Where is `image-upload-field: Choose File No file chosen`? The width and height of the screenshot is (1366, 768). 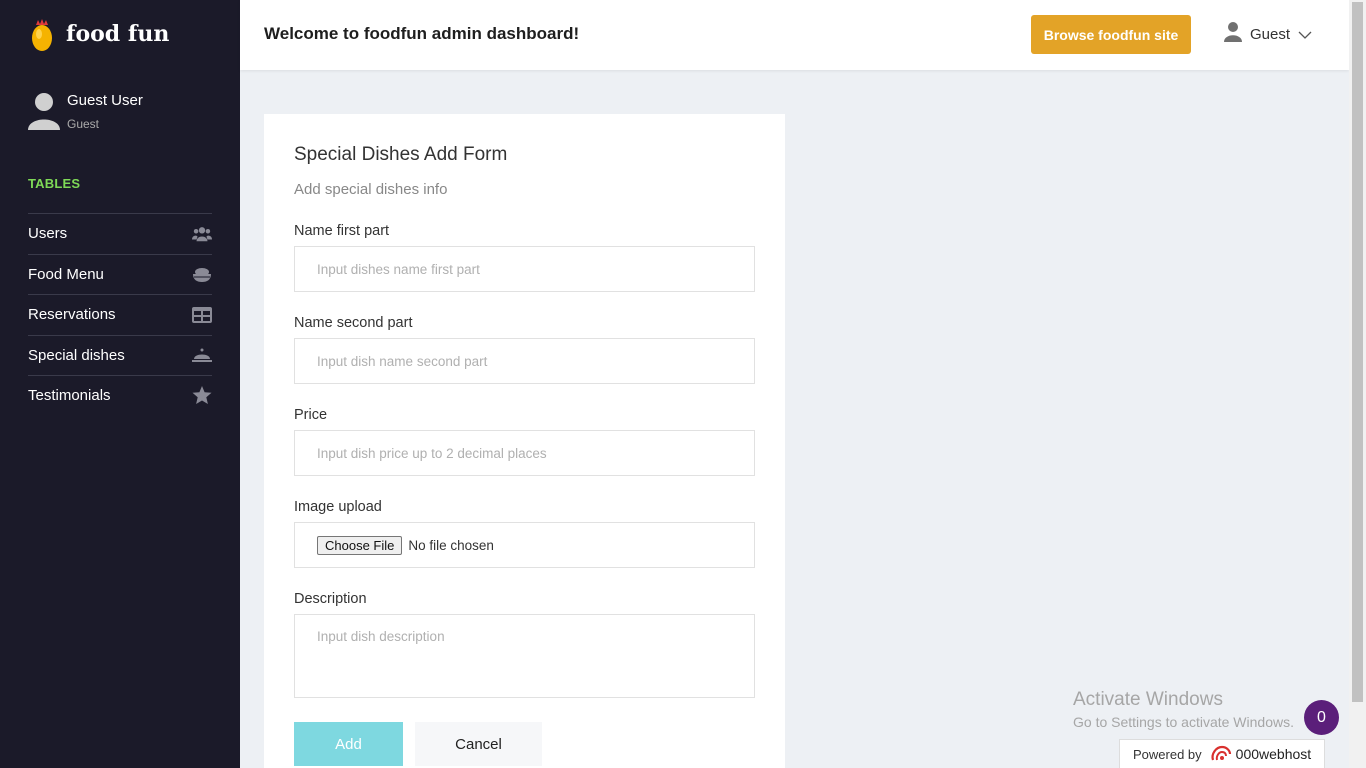
image-upload-field: Choose File No file chosen is located at coordinates (524, 545).